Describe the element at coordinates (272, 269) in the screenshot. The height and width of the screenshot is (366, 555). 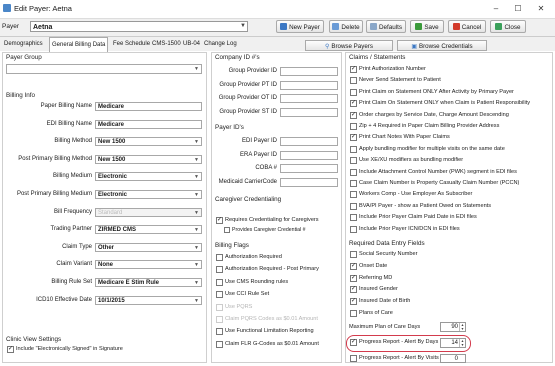
I see `billing-flag-label: Authorization Required - Post Primary` at that location.